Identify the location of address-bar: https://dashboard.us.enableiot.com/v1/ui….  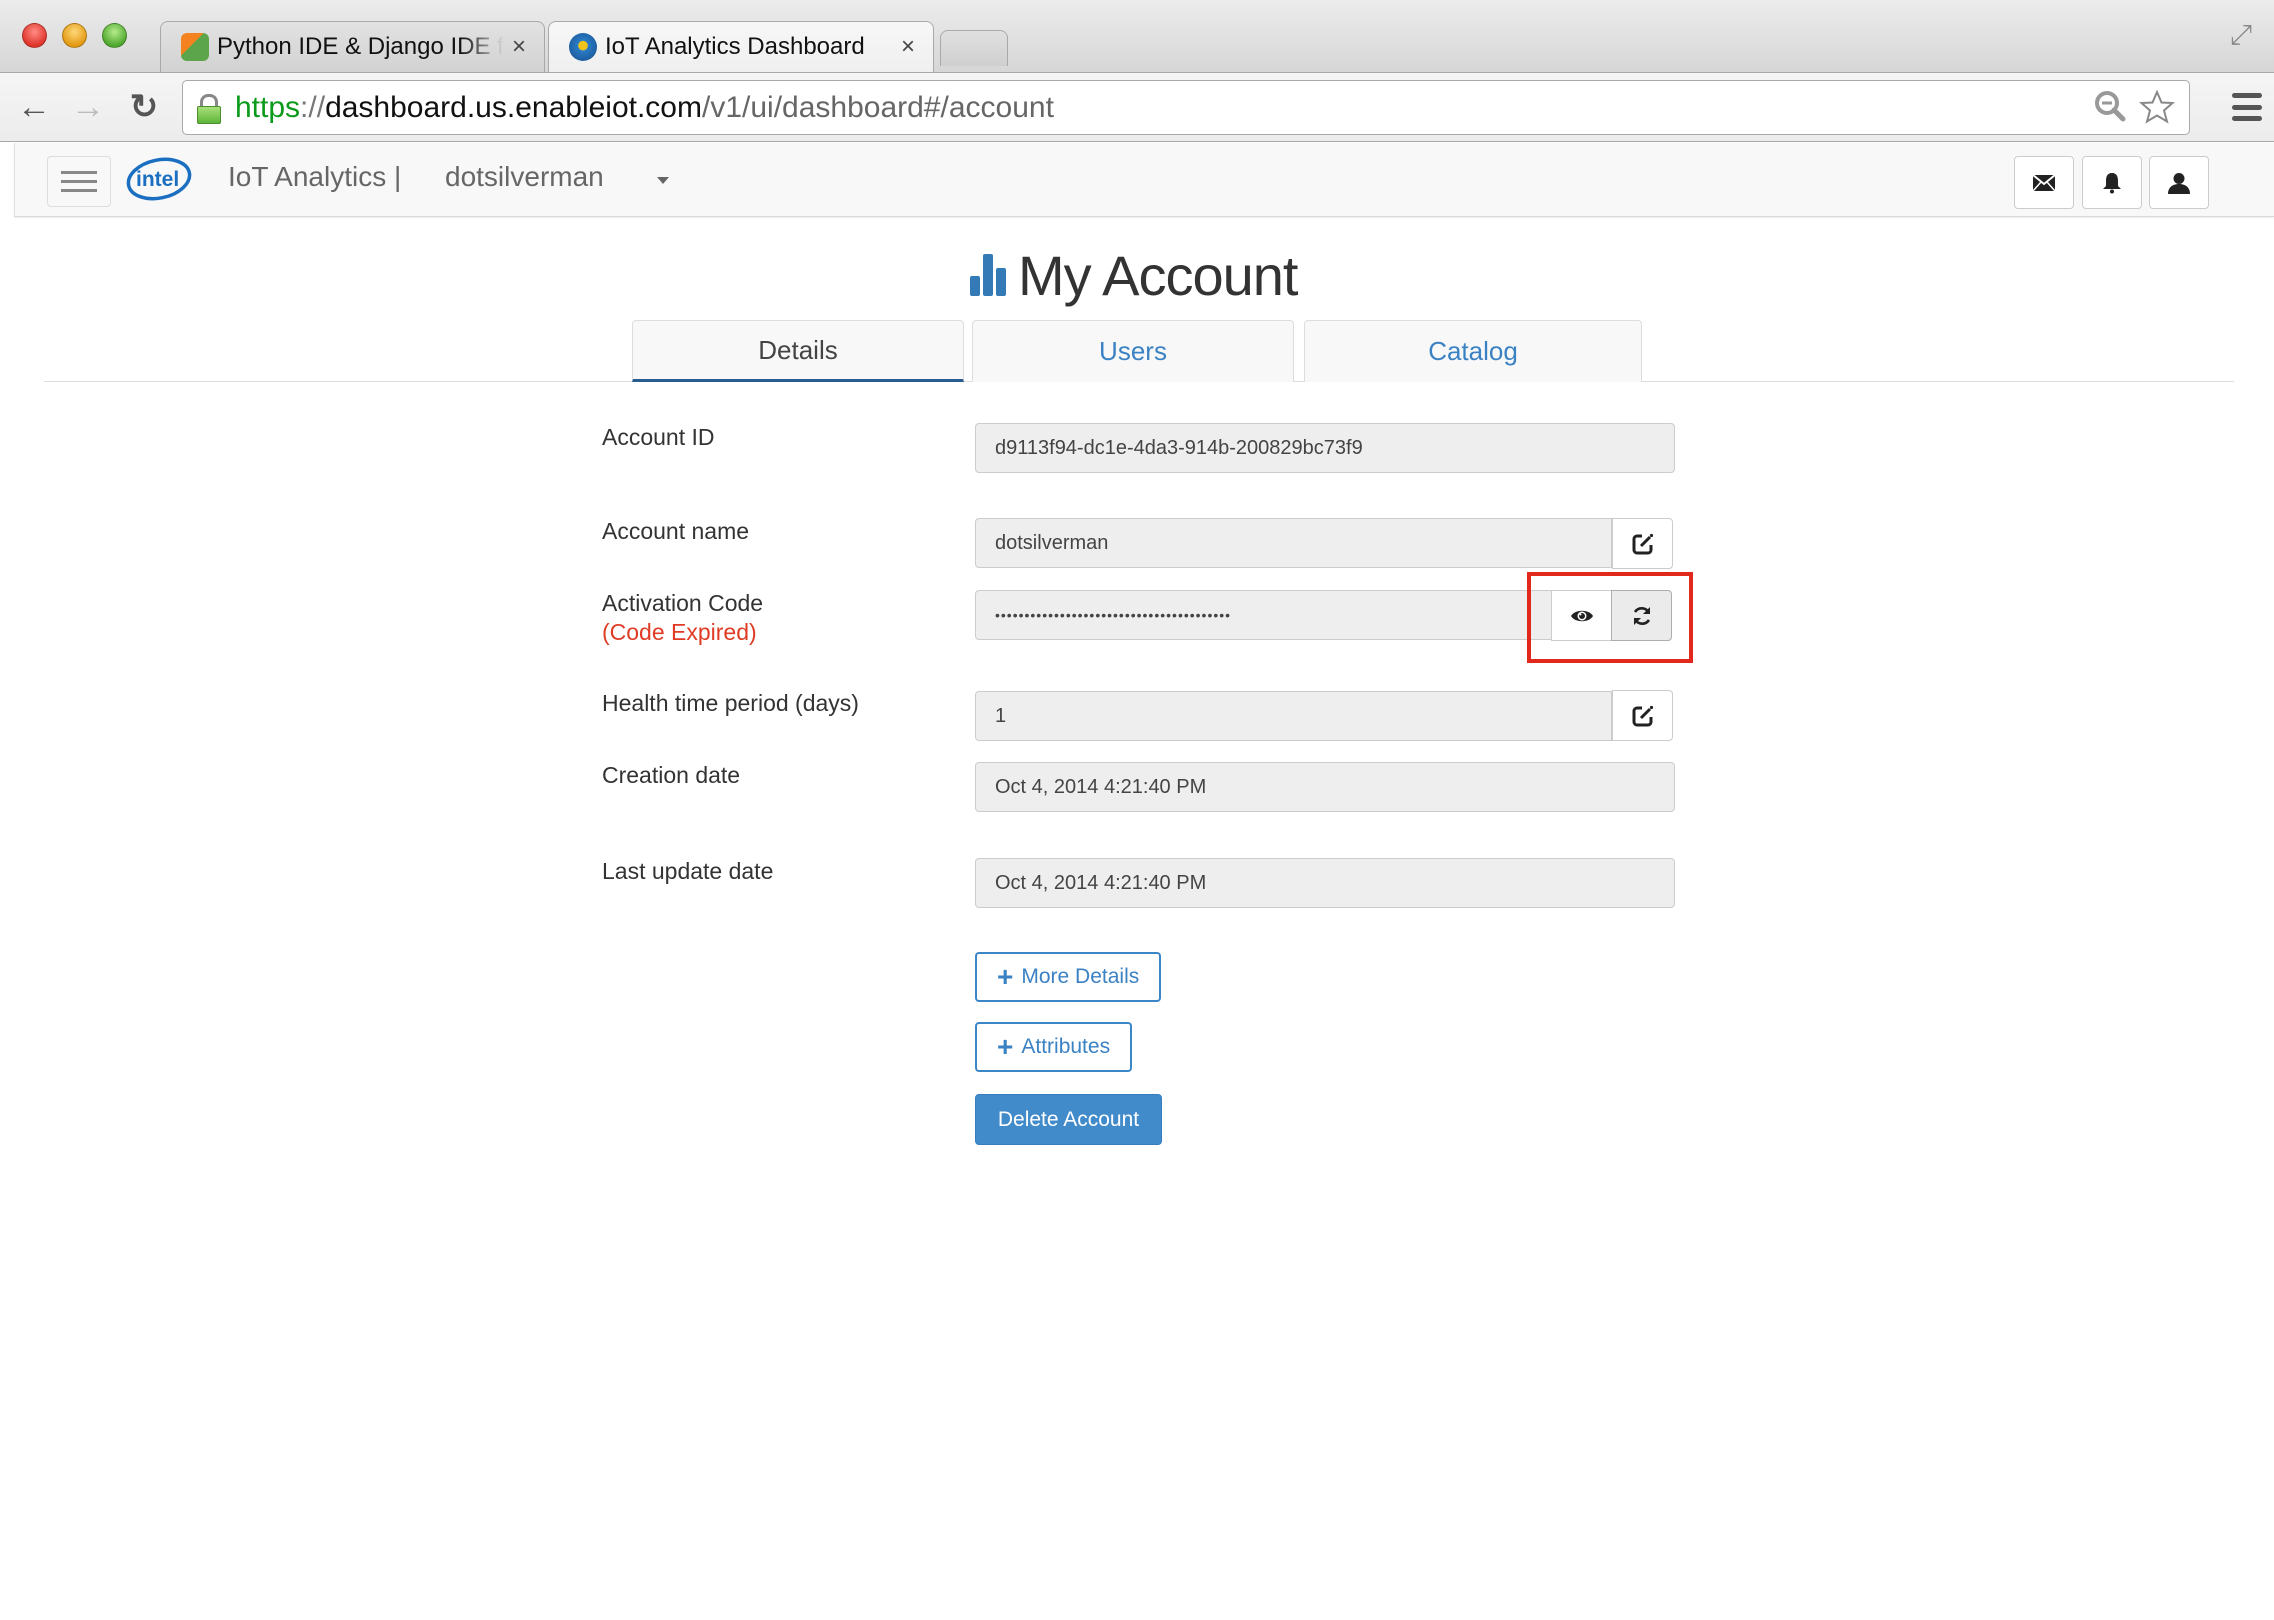
(1186, 107).